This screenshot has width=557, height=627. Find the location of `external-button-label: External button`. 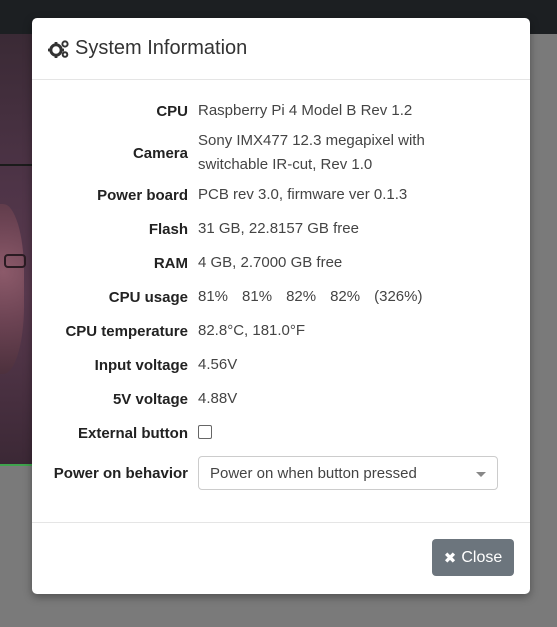

external-button-label: External button is located at coordinates (132, 433).